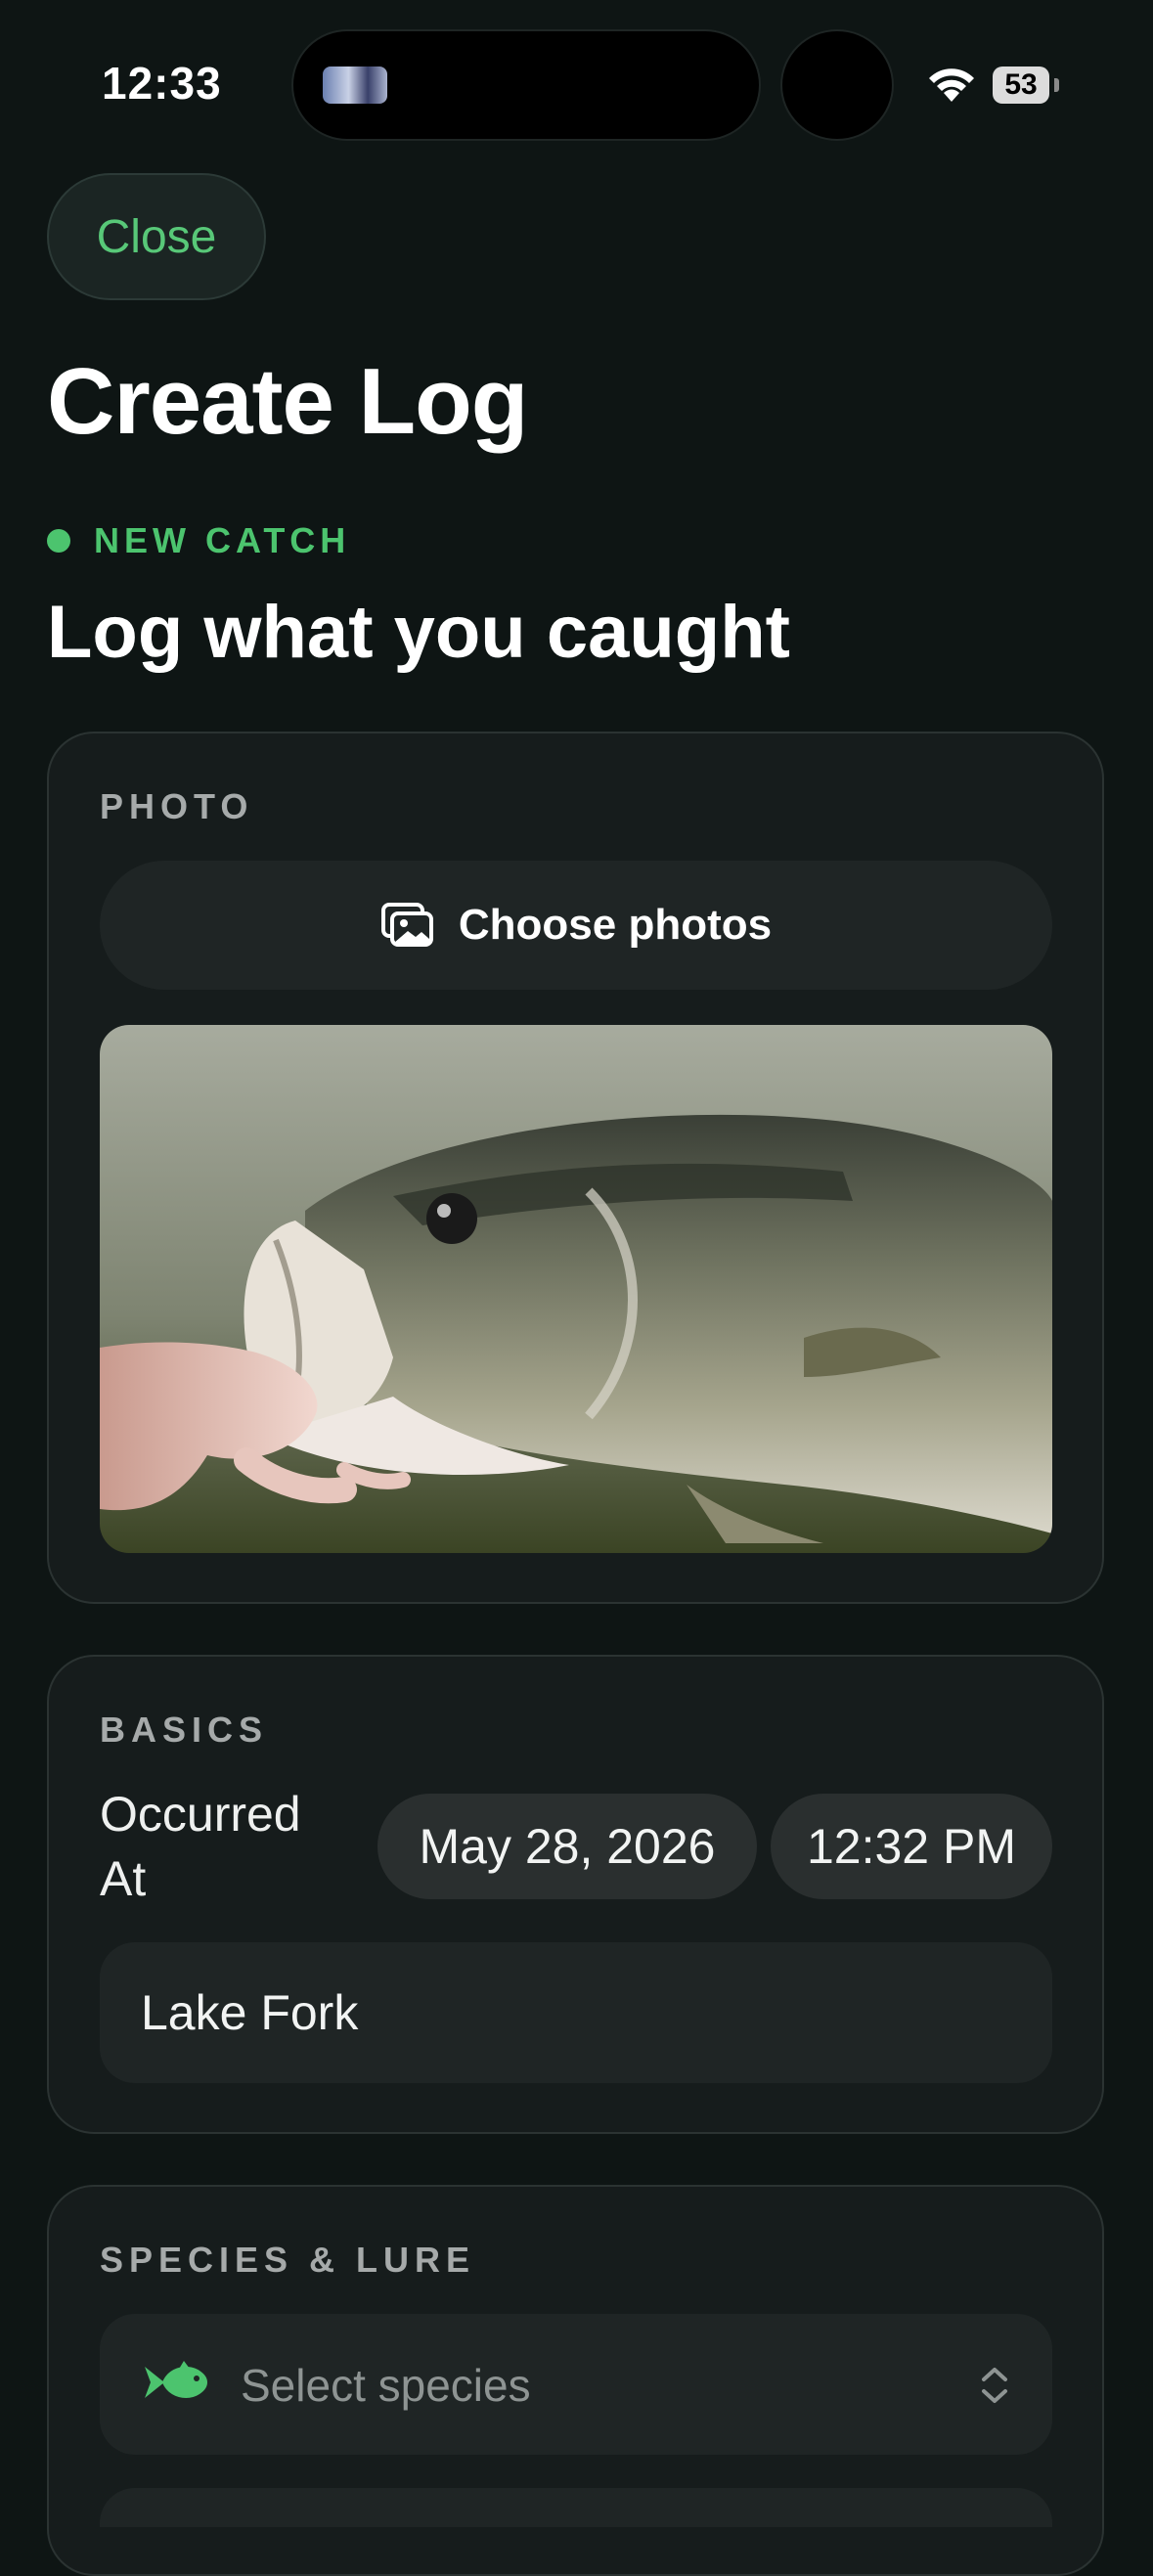  Describe the element at coordinates (184, 1730) in the screenshot. I see `basics-section-label: BASICS` at that location.